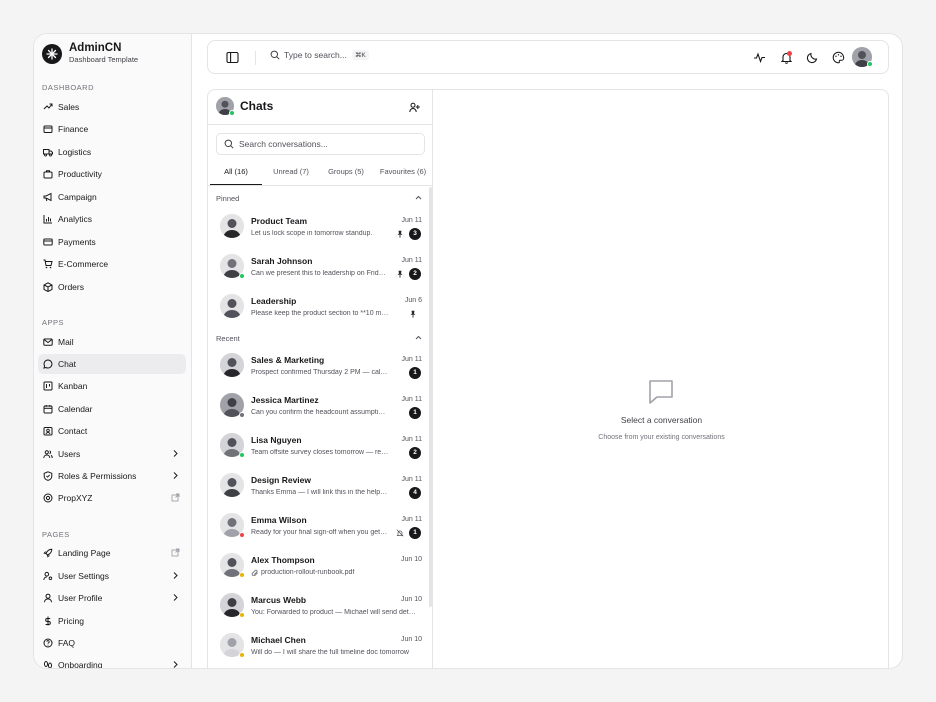 This screenshot has width=936, height=702. I want to click on sidebar-item-calendar: Calendar, so click(112, 409).